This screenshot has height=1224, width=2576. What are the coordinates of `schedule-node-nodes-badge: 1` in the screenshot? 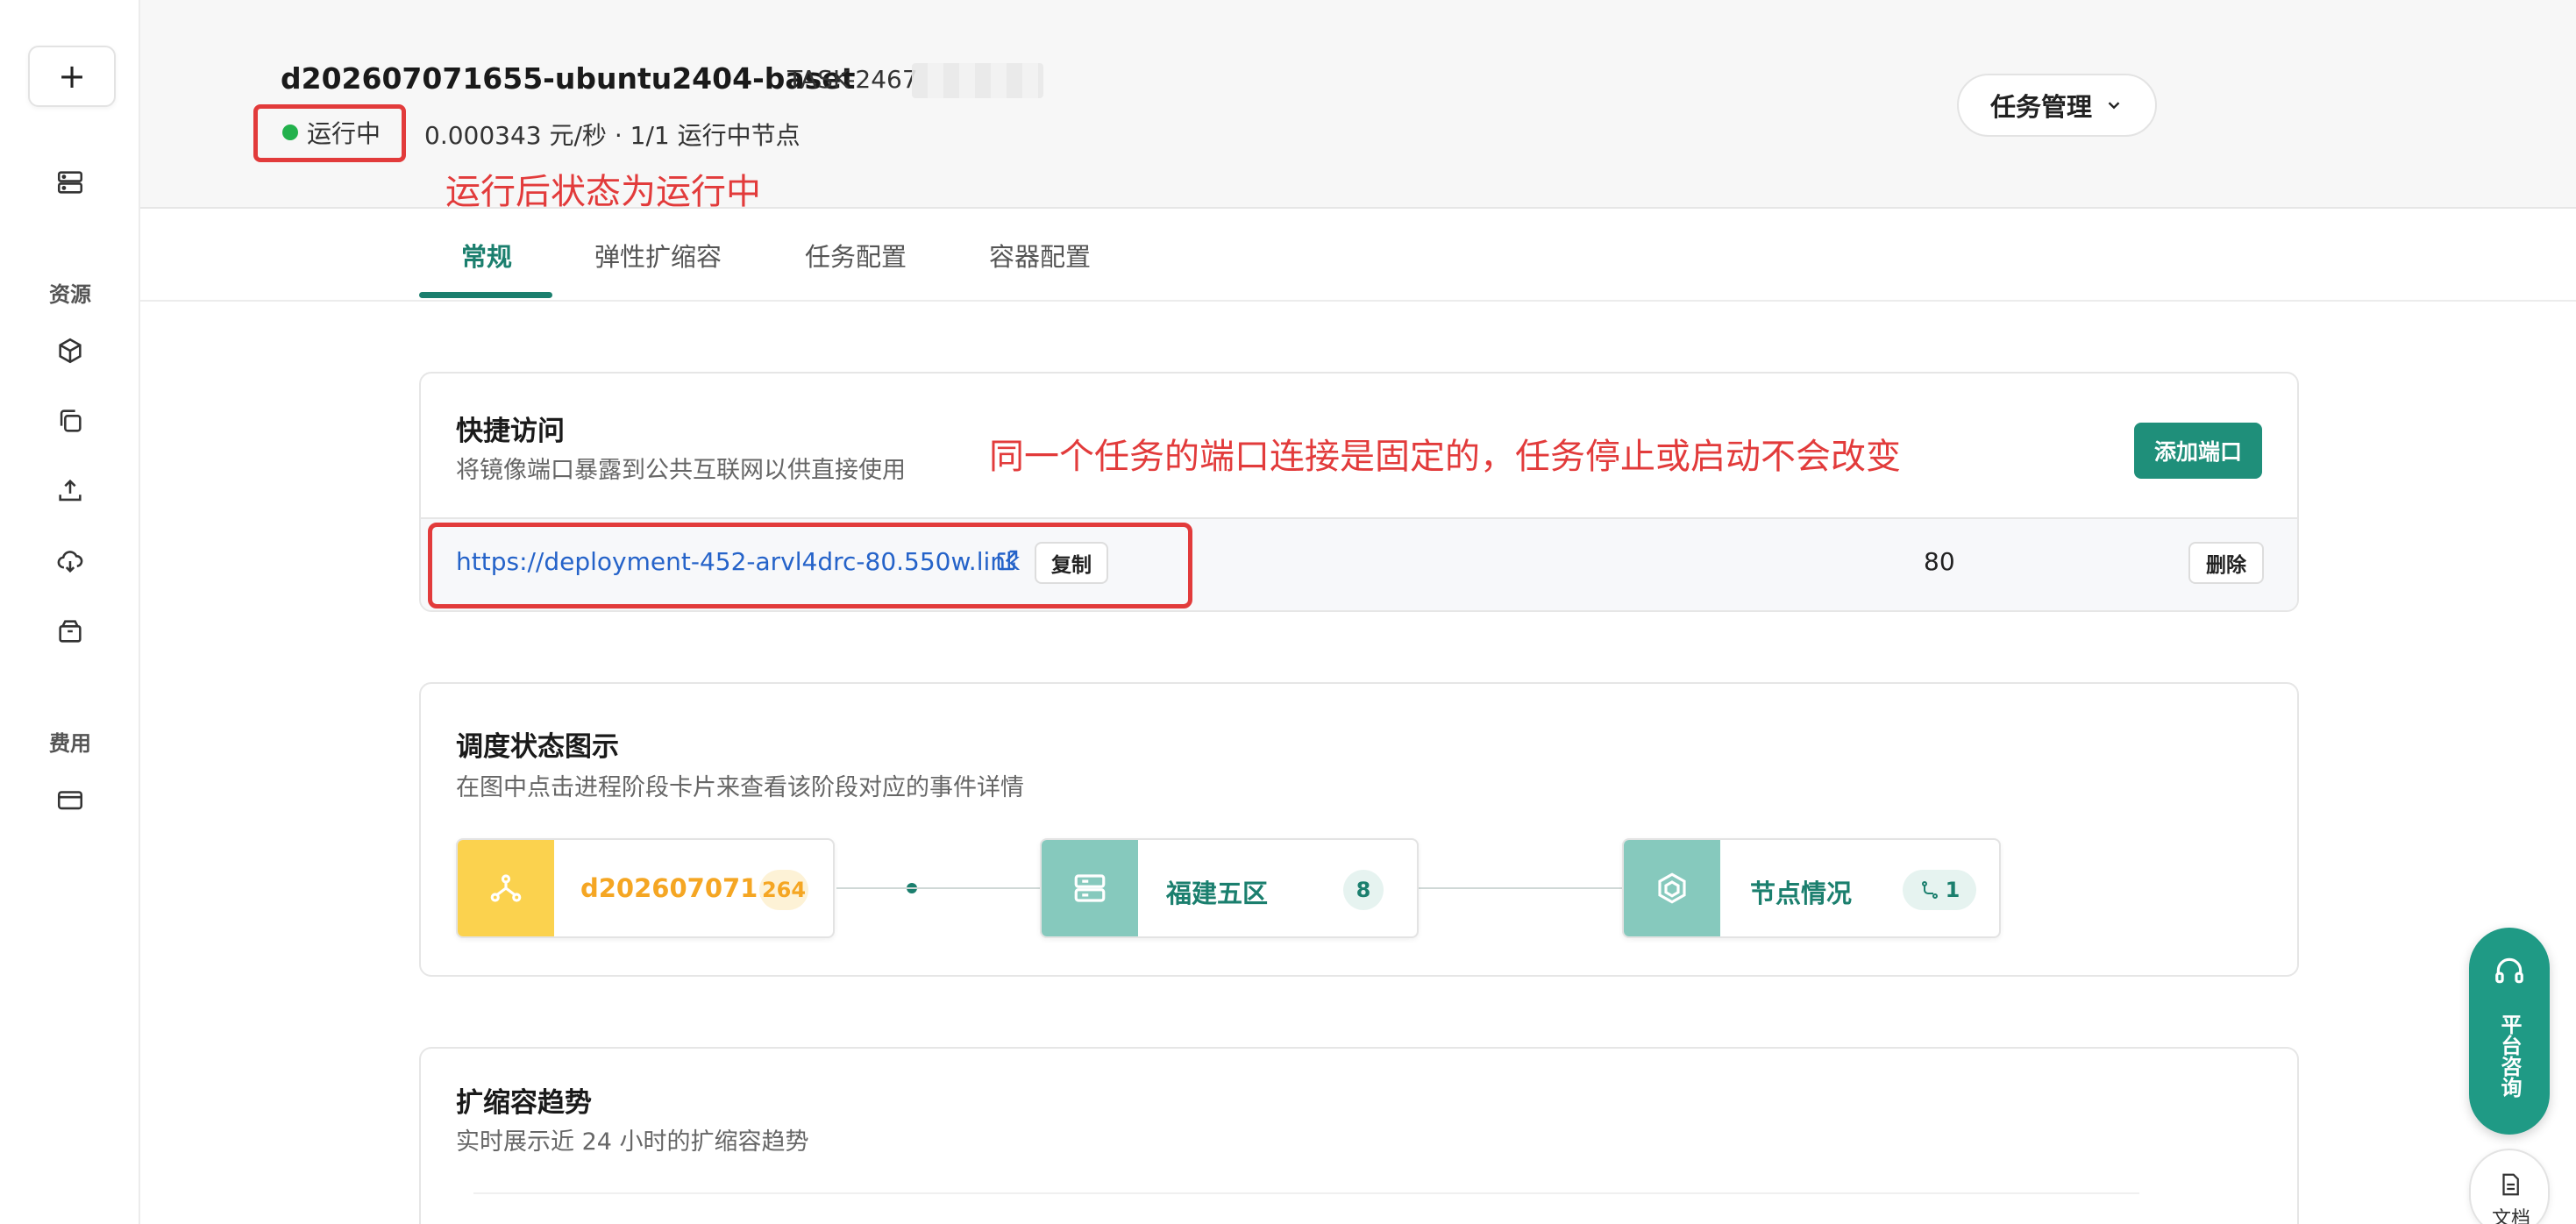 It's located at (1939, 890).